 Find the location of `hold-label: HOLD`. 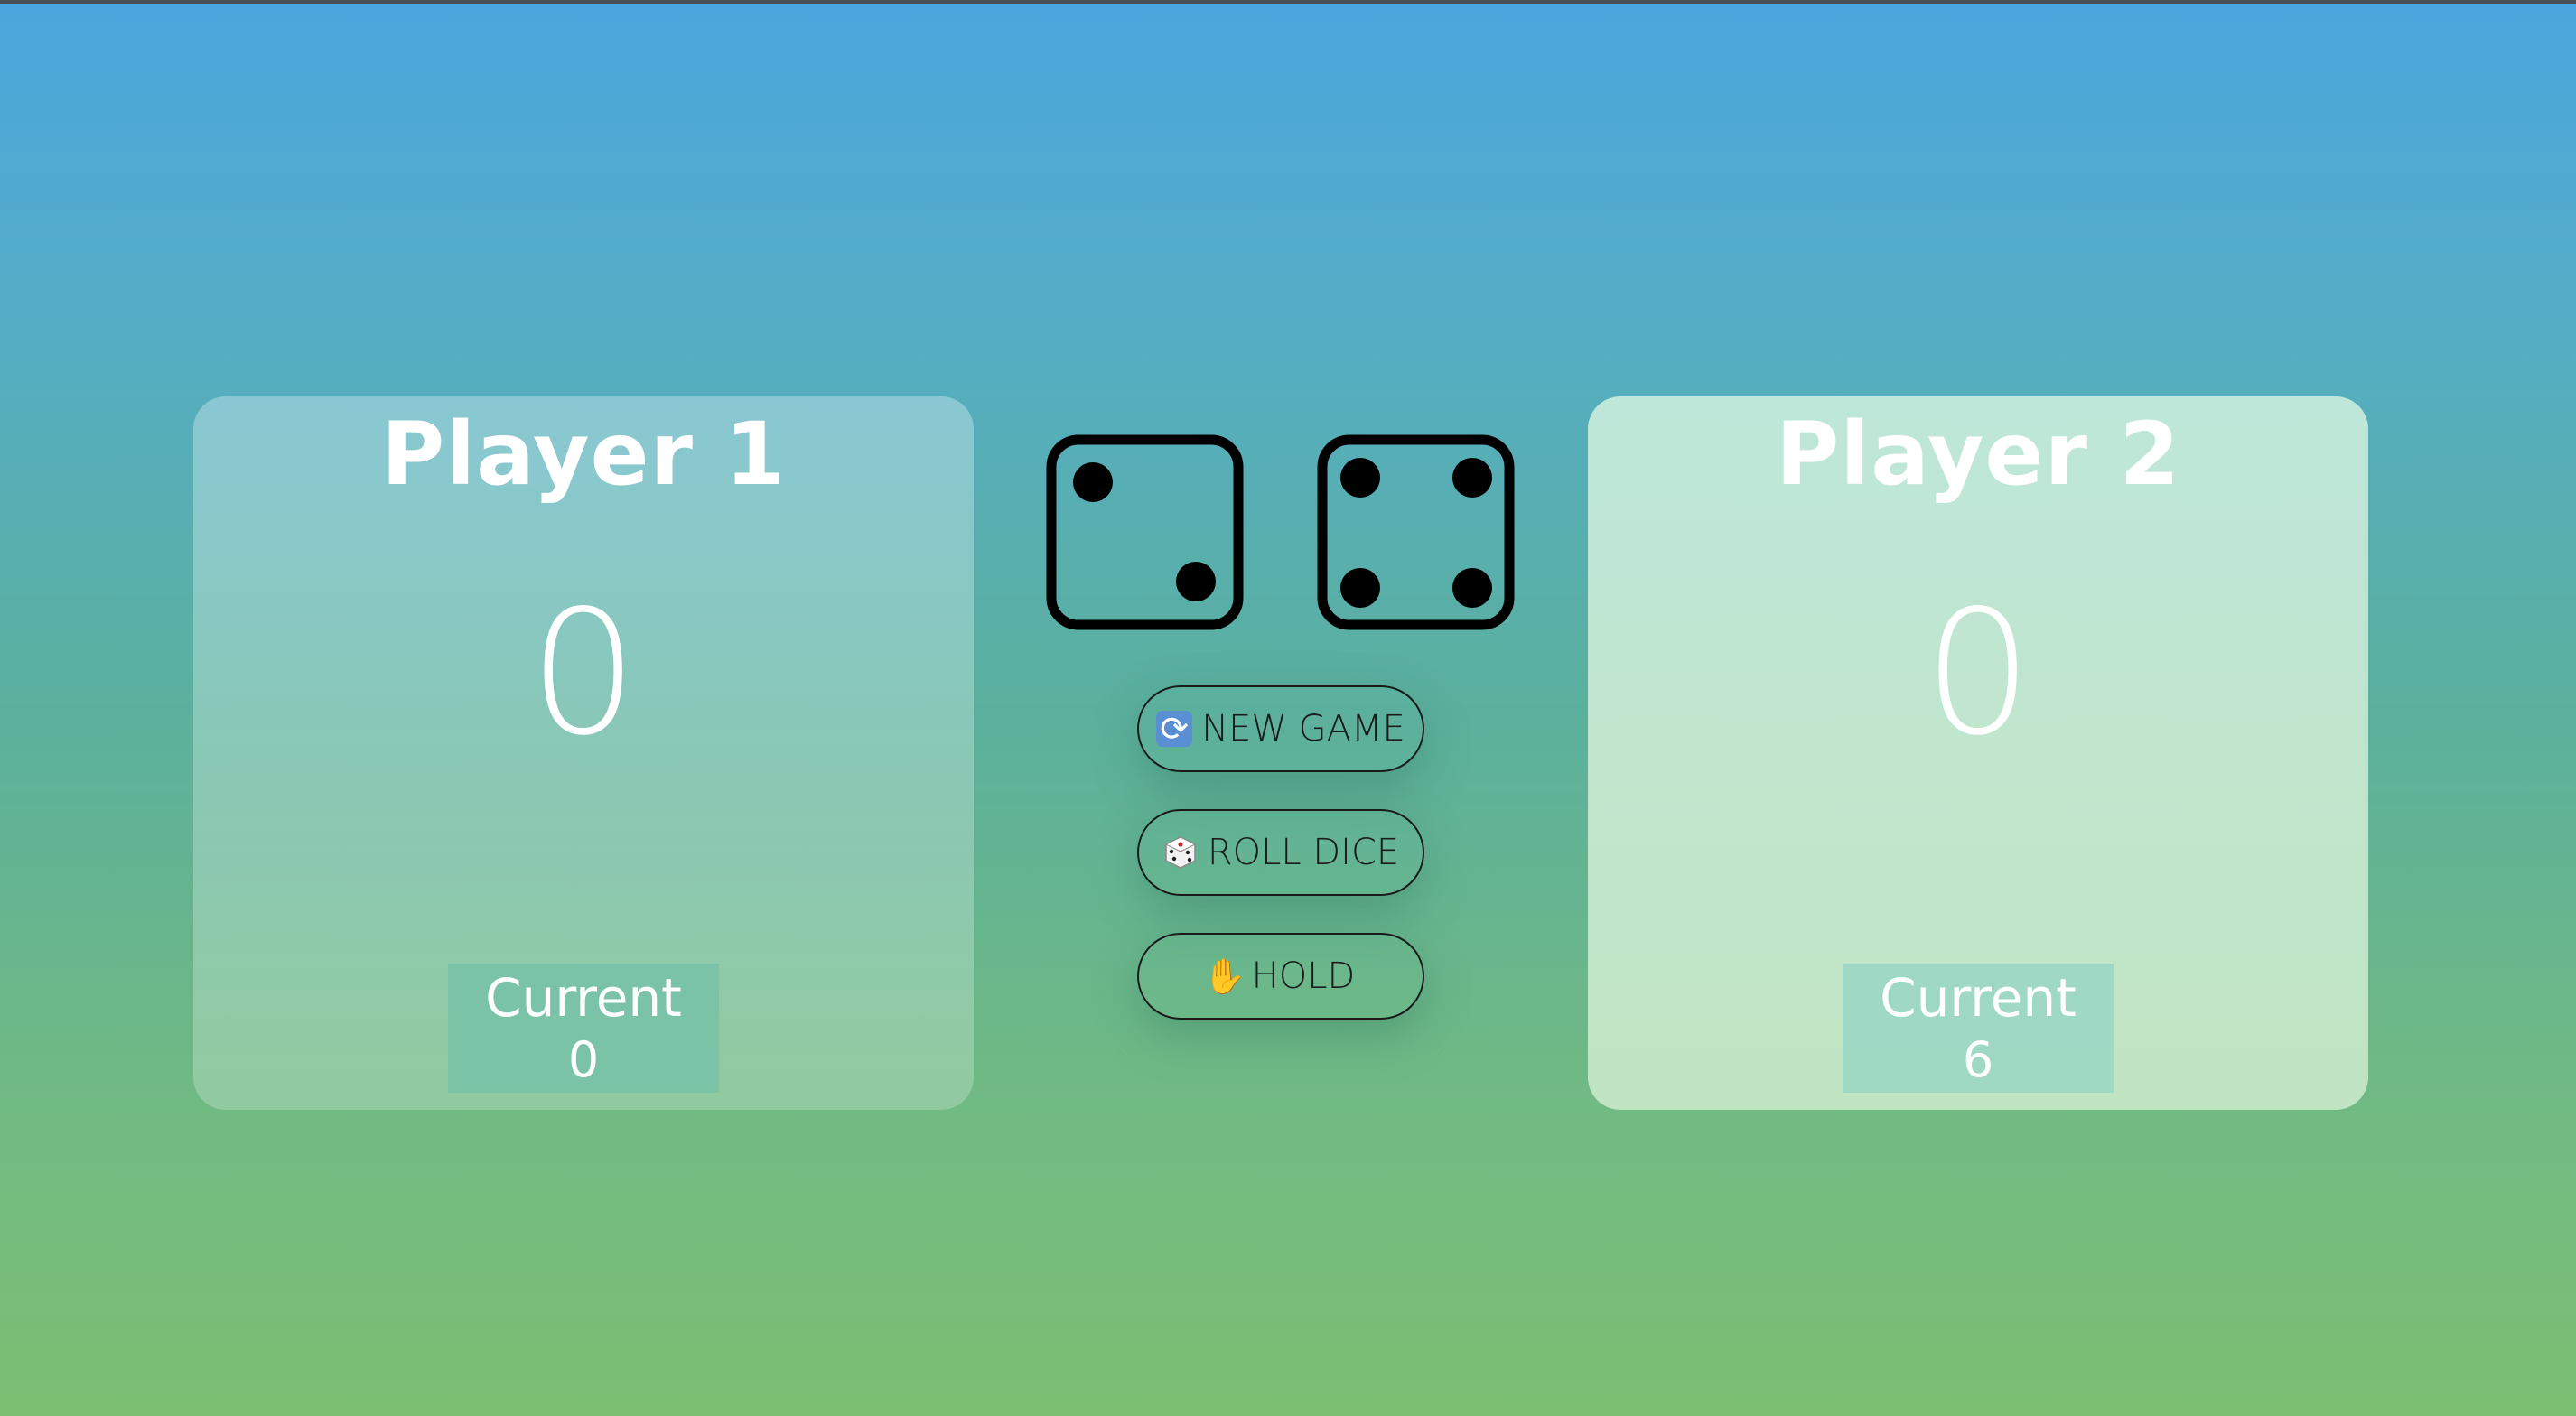

hold-label: HOLD is located at coordinates (1303, 976).